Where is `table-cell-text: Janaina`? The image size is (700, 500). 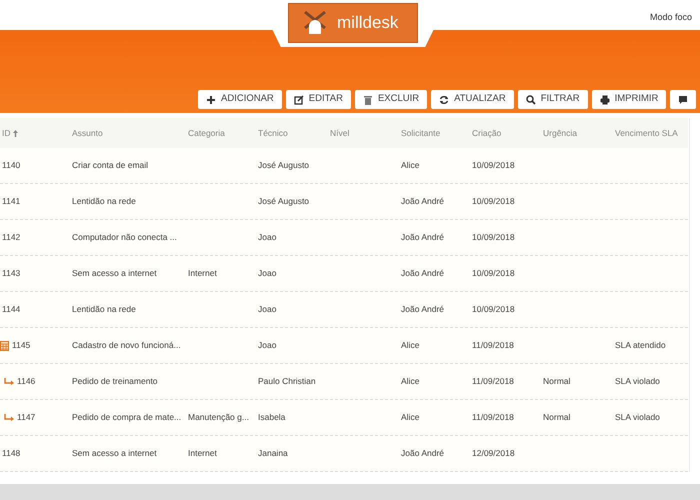 table-cell-text: Janaina is located at coordinates (273, 453).